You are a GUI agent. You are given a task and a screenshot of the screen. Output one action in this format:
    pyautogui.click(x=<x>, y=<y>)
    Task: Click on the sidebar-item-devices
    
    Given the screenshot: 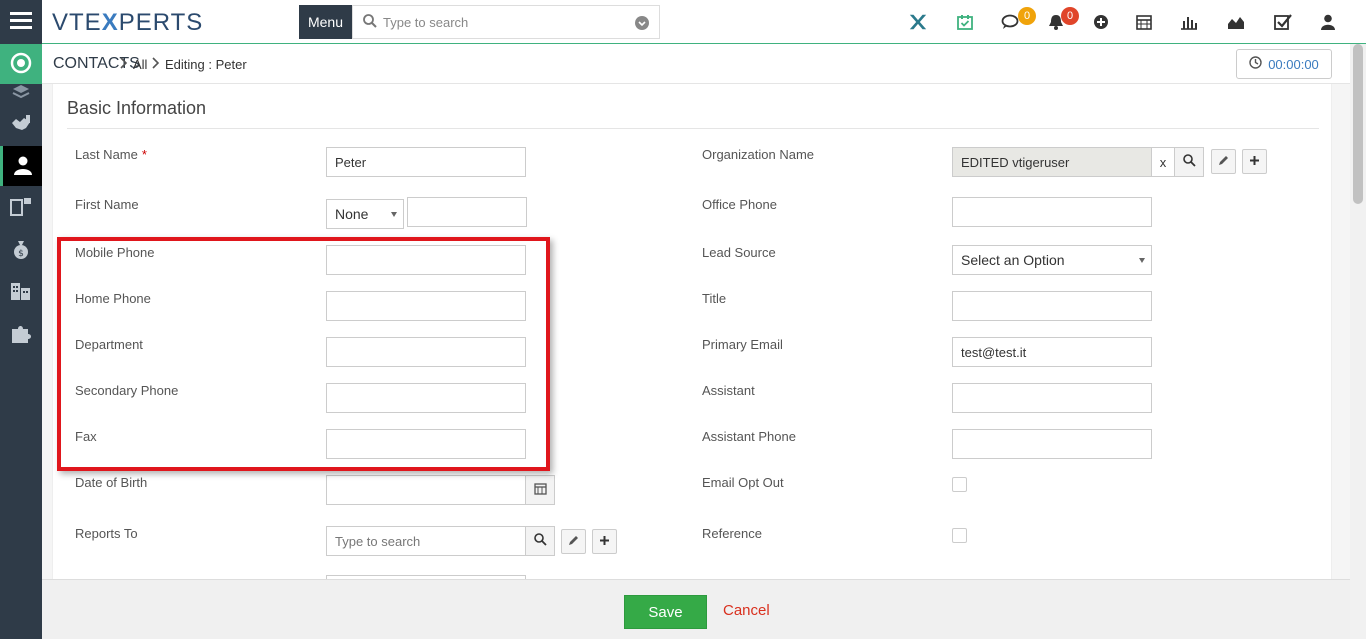 What is the action you would take?
    pyautogui.click(x=21, y=208)
    